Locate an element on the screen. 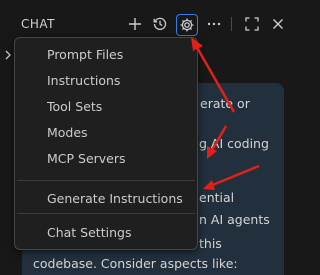 The height and width of the screenshot is (275, 320). gear-icon is located at coordinates (187, 25).